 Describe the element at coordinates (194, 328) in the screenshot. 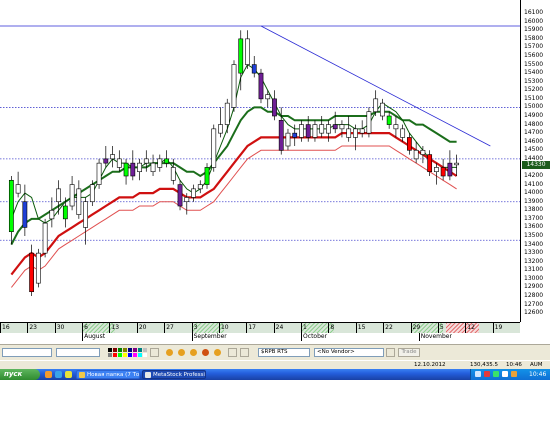

I see `date-tick-label: 3` at that location.